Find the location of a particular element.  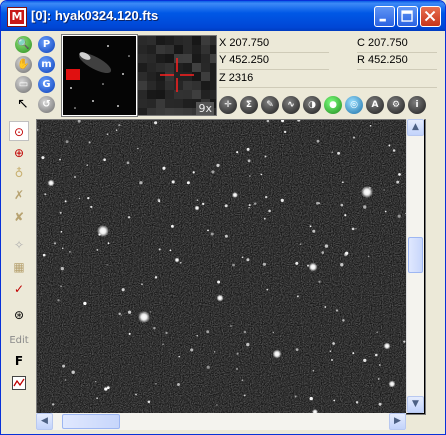

target-add-icon: ⊕ is located at coordinates (19, 153).